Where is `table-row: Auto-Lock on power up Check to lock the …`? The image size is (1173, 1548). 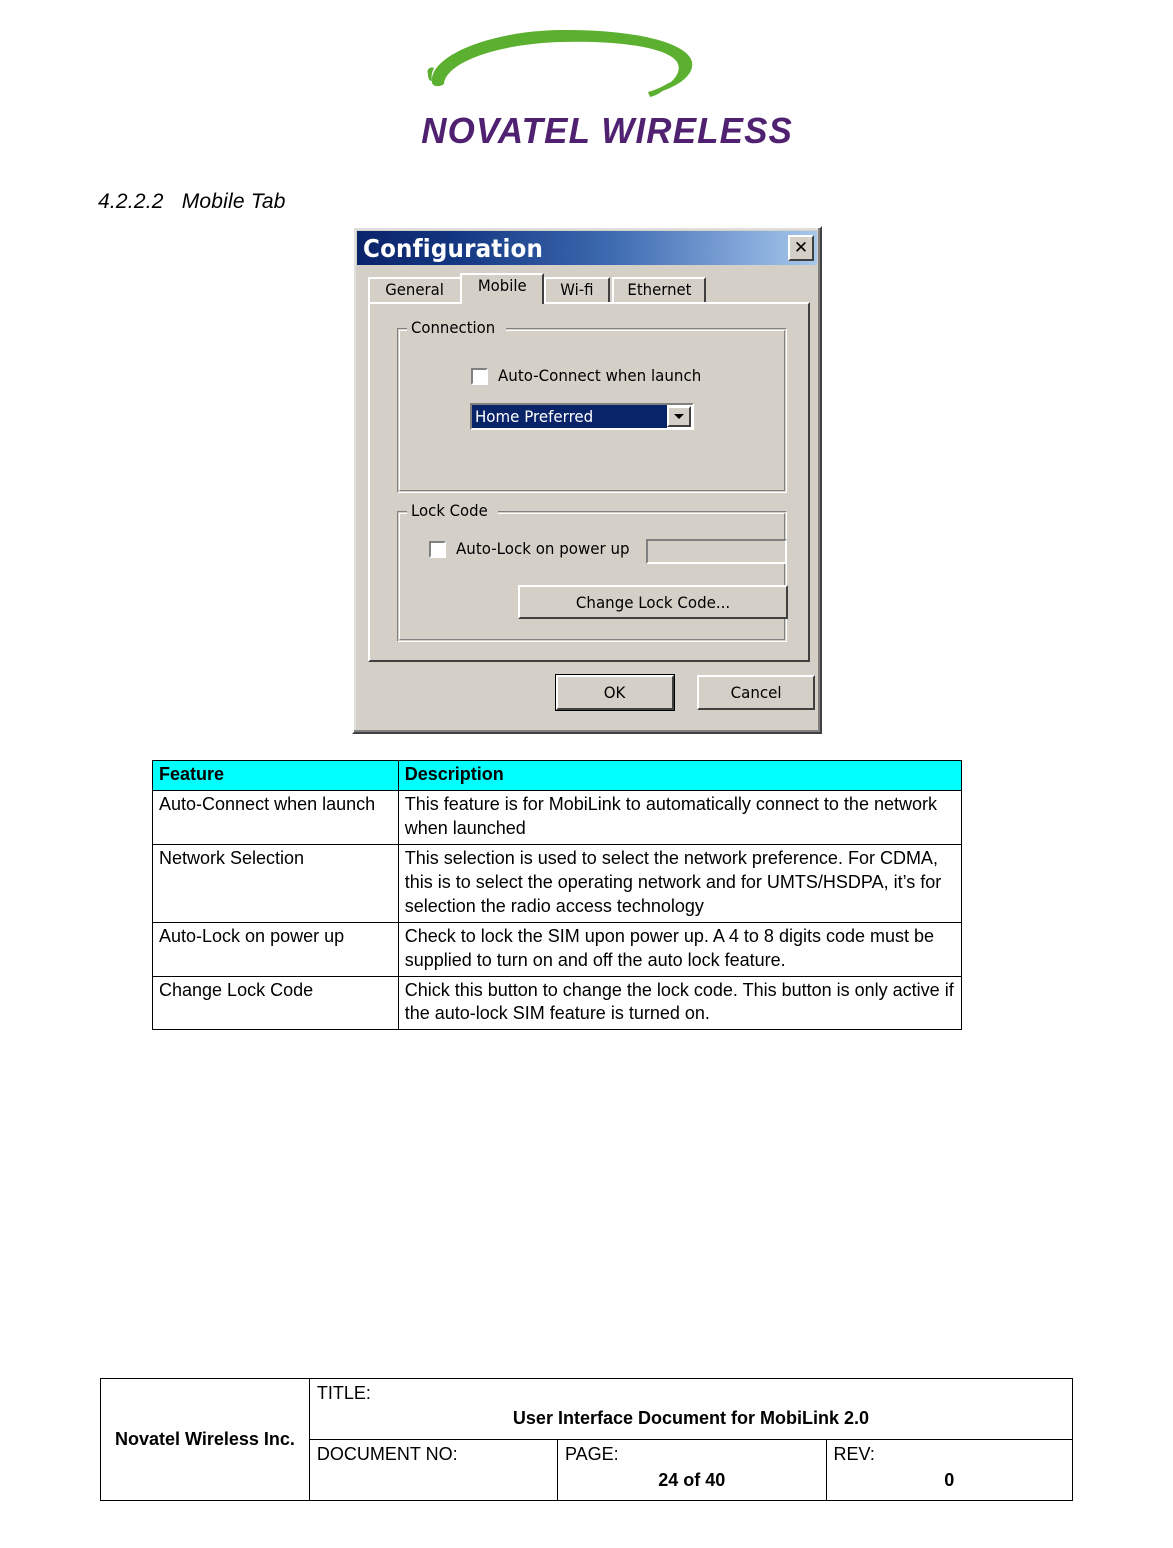
table-row: Auto-Lock on power up Check to lock the … is located at coordinates (557, 949).